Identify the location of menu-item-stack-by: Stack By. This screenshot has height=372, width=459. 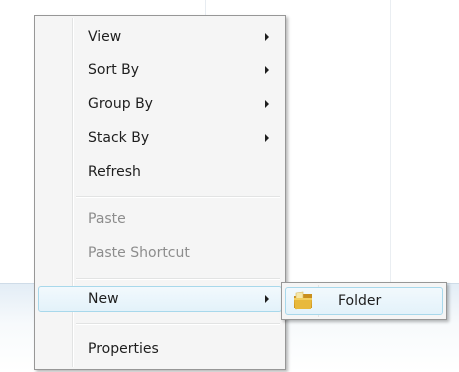
(160, 138).